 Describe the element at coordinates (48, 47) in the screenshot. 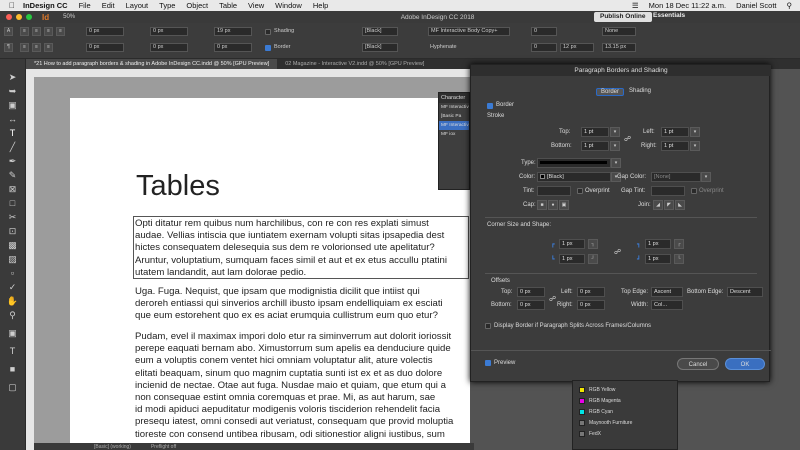

I see `align-away-spine-icon: ≡` at that location.